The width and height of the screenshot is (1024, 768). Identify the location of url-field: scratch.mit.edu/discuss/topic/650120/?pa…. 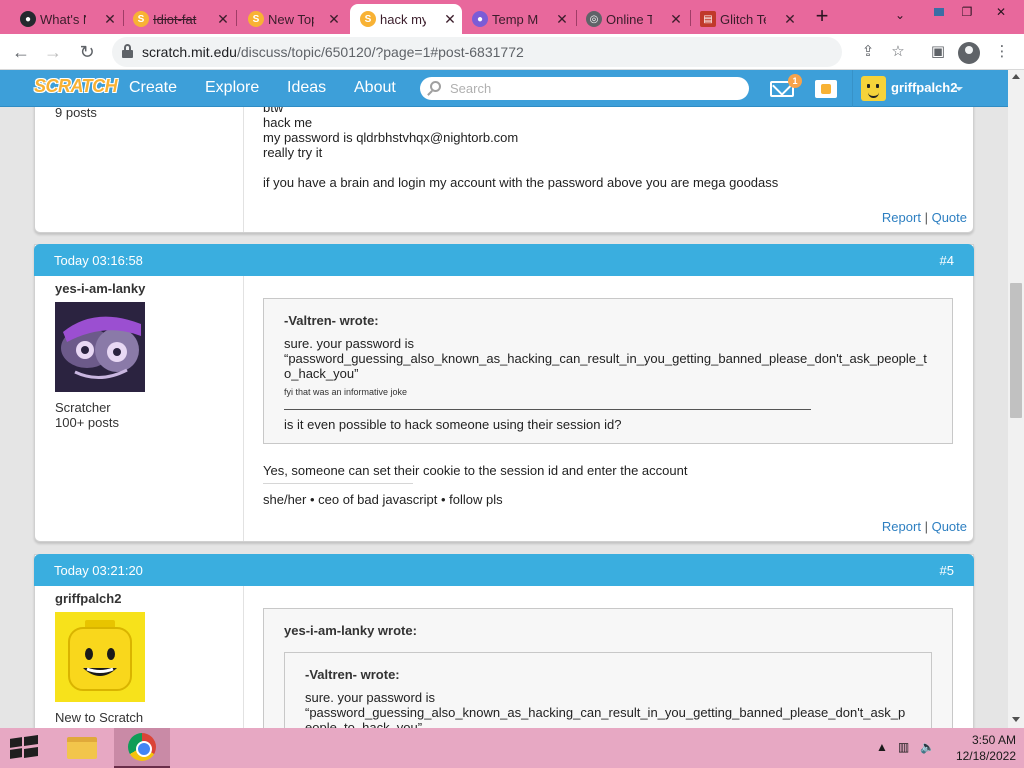
(477, 52).